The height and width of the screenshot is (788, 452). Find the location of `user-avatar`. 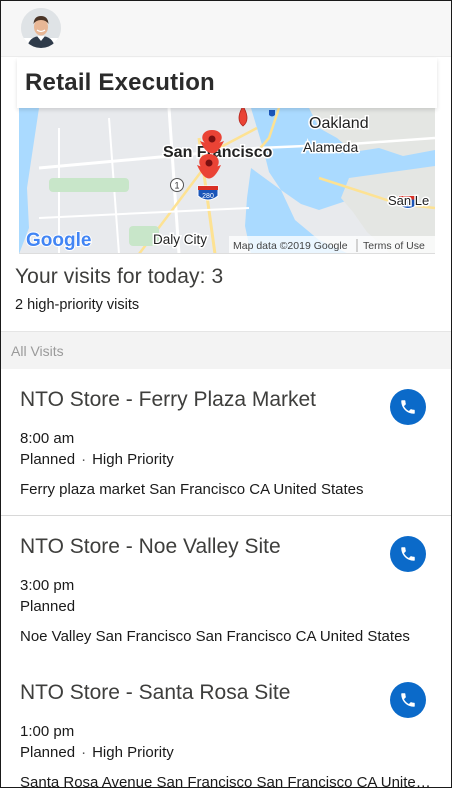

user-avatar is located at coordinates (41, 28).